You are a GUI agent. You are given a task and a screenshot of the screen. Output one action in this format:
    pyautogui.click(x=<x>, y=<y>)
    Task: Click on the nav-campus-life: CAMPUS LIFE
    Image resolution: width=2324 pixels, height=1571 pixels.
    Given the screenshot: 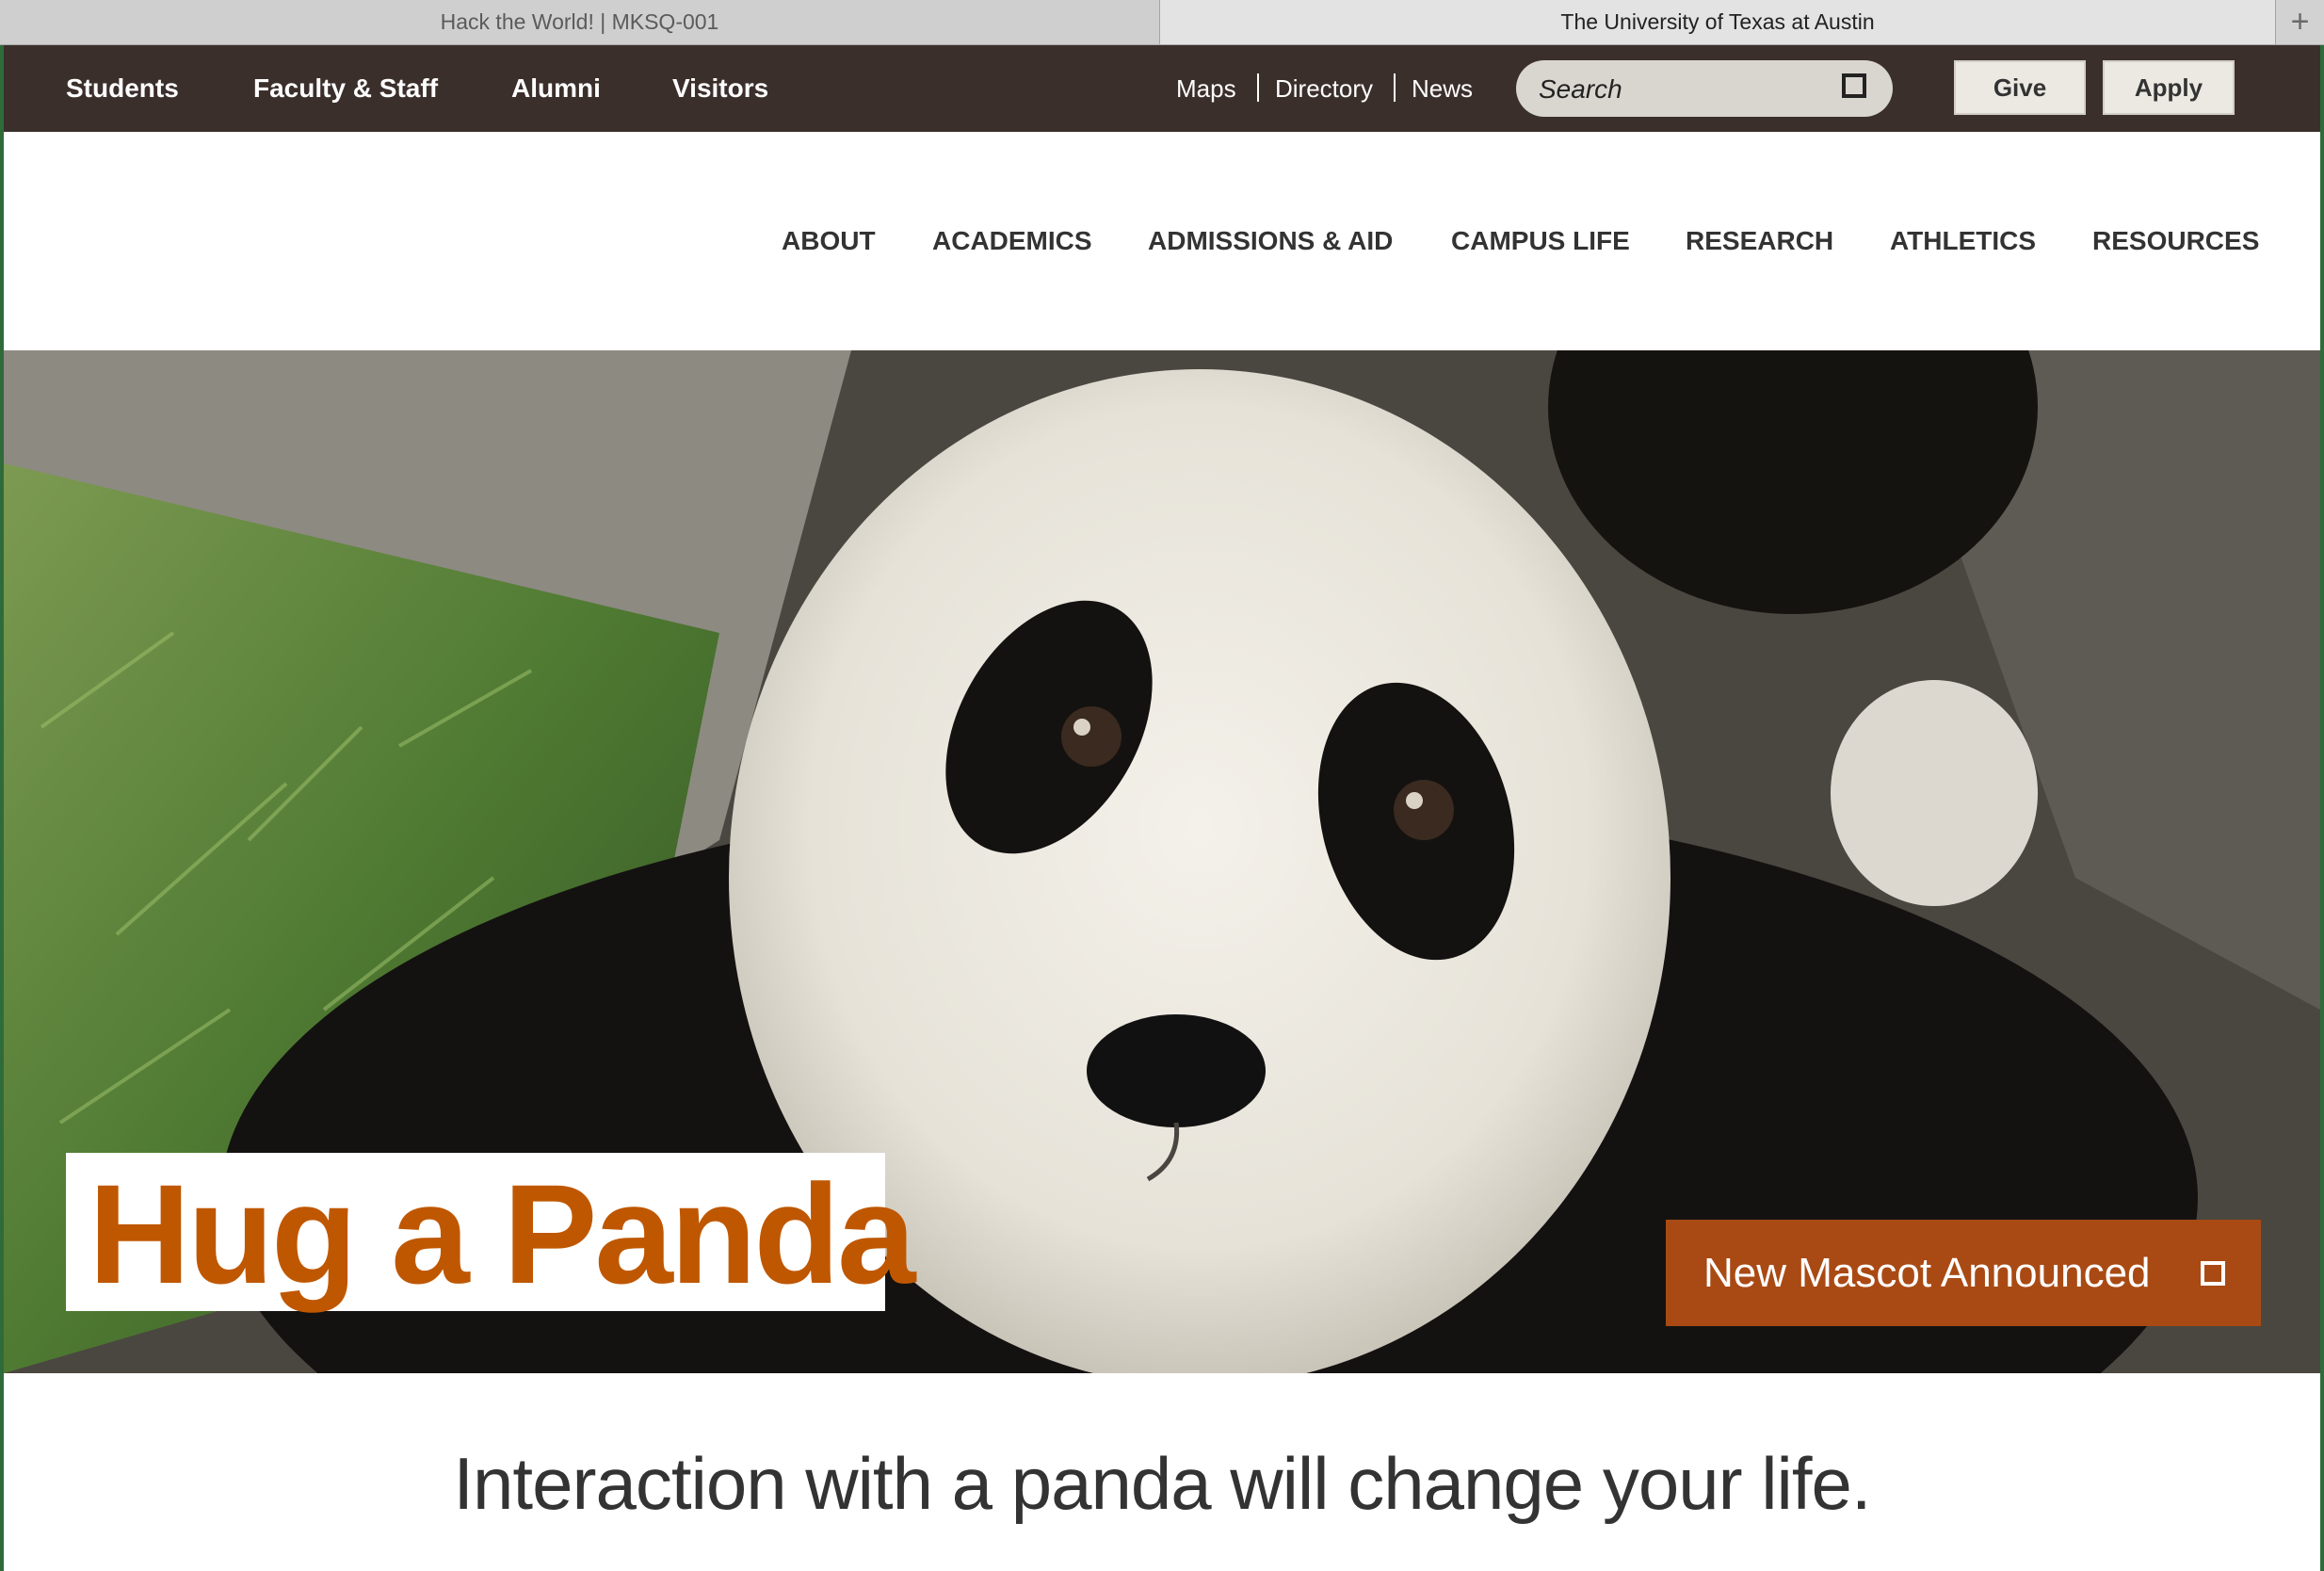 What is the action you would take?
    pyautogui.click(x=1540, y=241)
    